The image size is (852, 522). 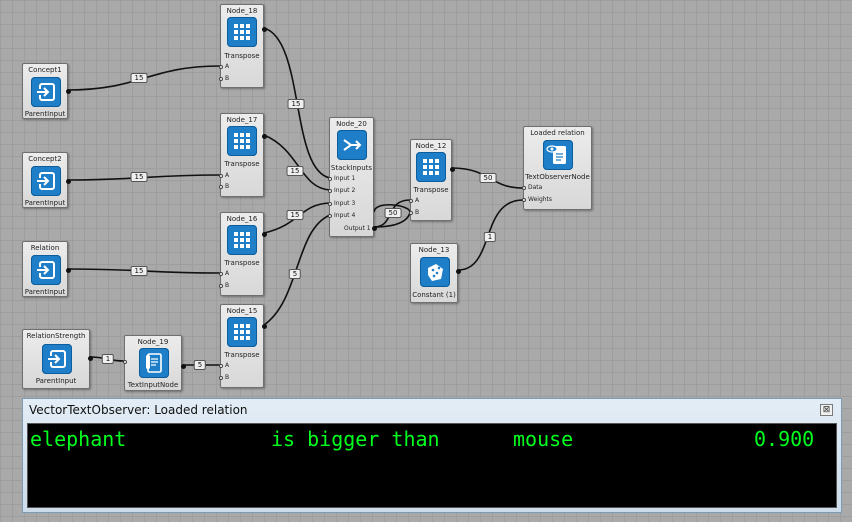 What do you see at coordinates (345, 215) in the screenshot?
I see `port-label: Input 4` at bounding box center [345, 215].